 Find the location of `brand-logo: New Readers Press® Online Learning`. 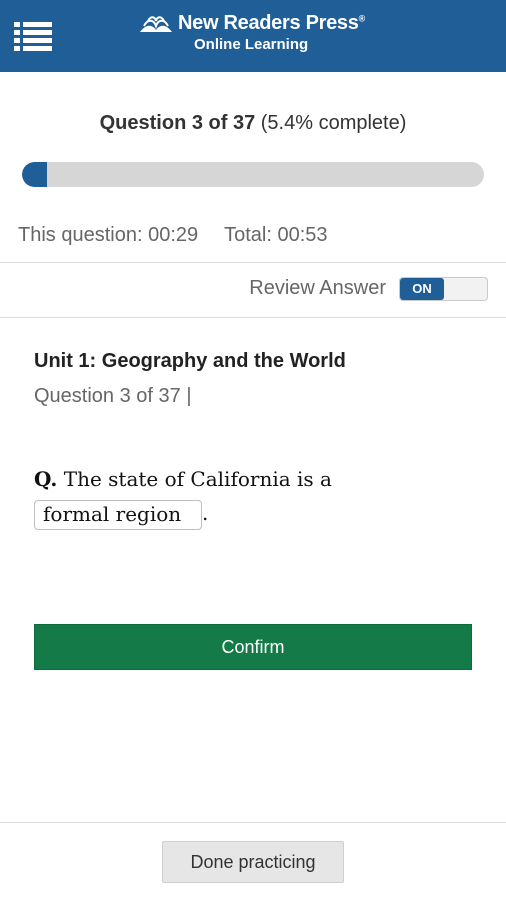

brand-logo: New Readers Press® Online Learning is located at coordinates (258, 34).